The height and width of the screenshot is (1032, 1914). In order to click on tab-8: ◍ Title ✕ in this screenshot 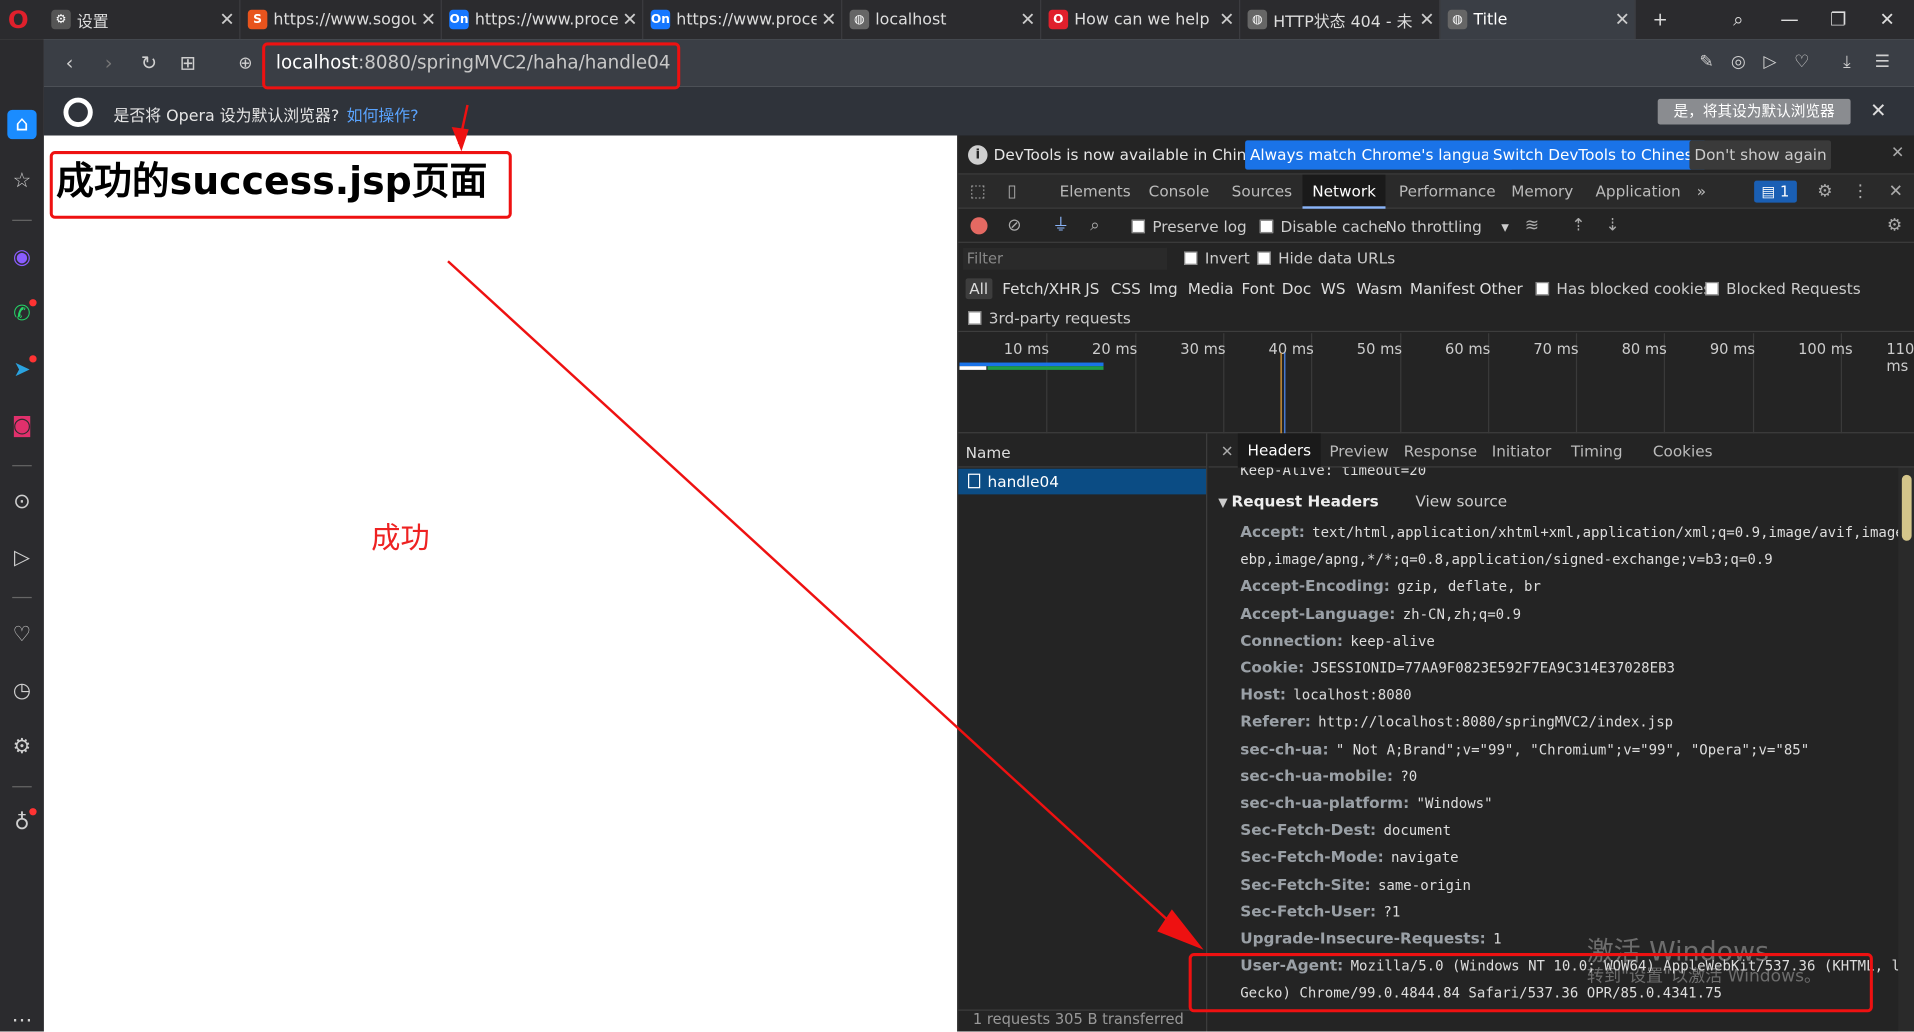, I will do `click(1538, 20)`.